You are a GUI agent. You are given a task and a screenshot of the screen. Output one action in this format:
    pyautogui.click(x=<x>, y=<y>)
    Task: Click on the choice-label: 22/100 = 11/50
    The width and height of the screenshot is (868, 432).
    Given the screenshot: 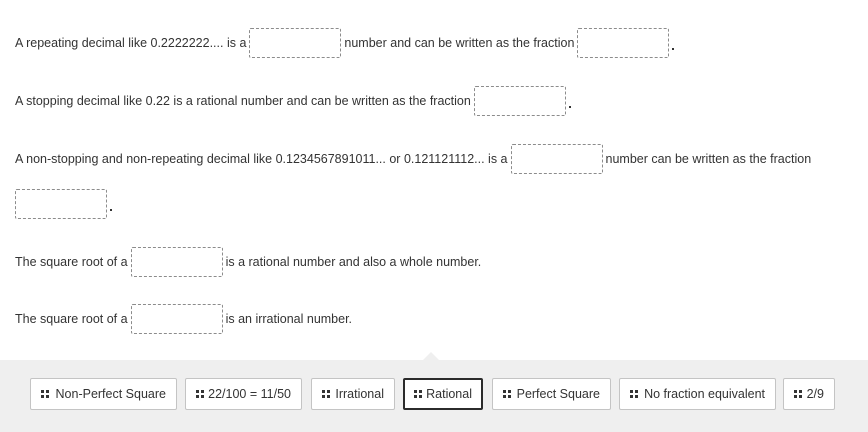 What is the action you would take?
    pyautogui.click(x=249, y=394)
    